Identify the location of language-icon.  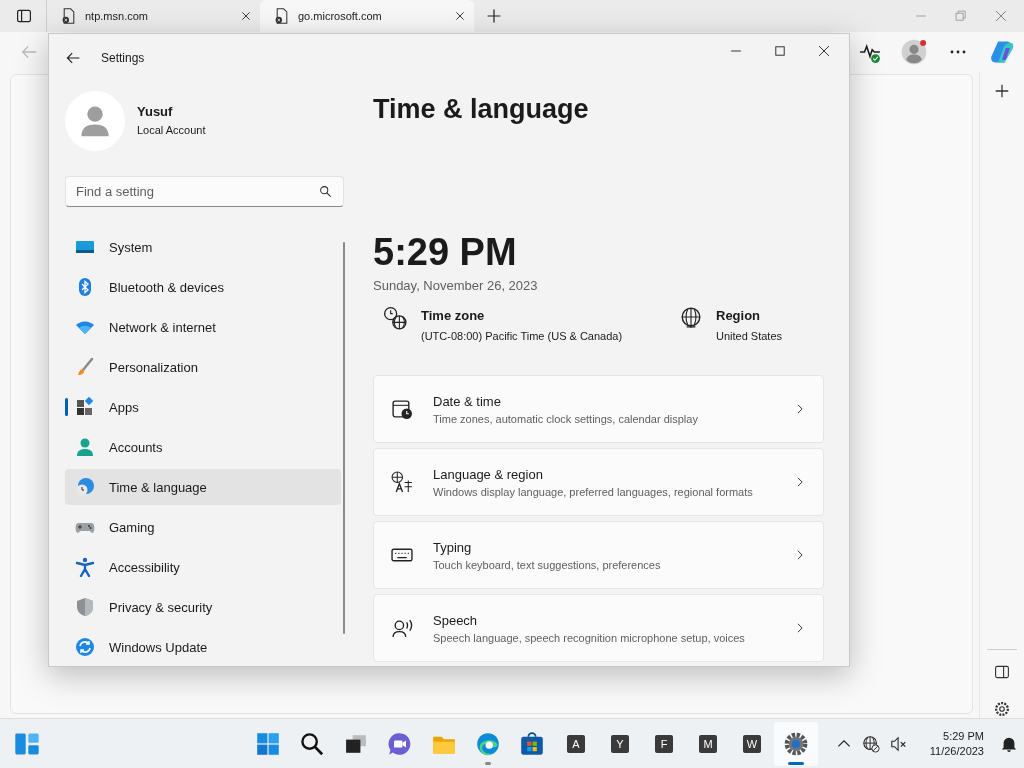
(402, 482).